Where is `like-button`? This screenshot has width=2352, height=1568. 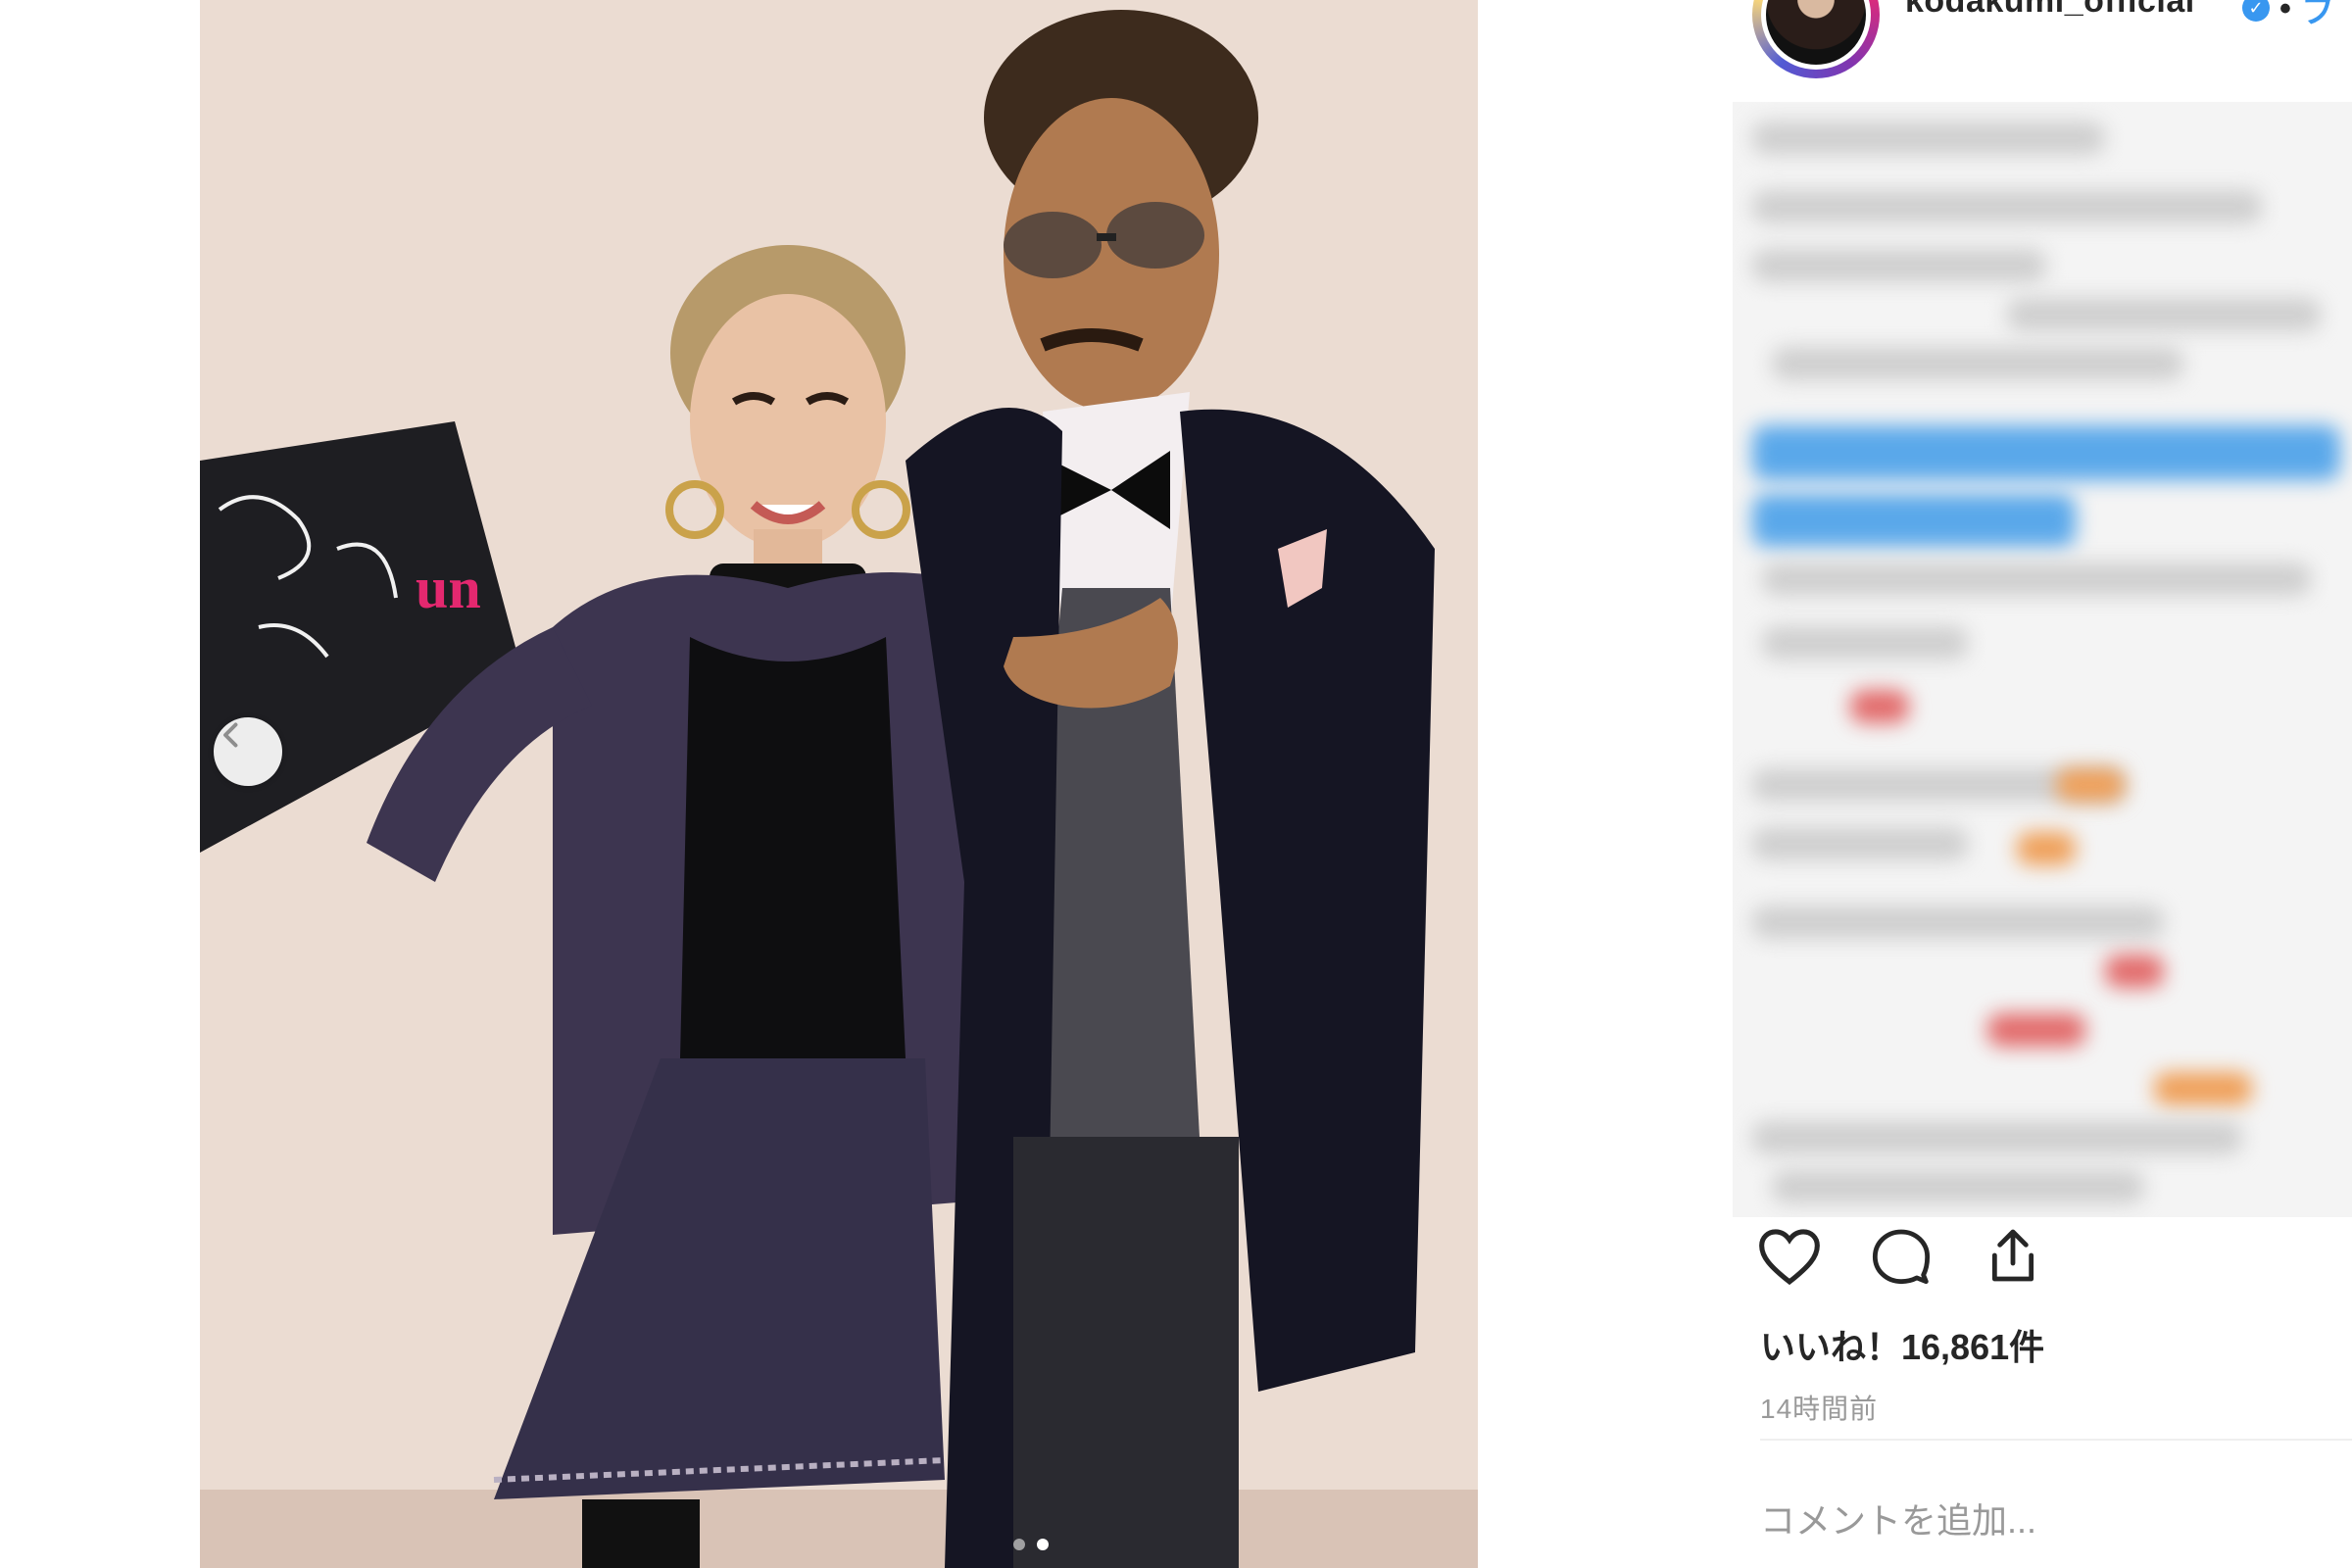
like-button is located at coordinates (1789, 1257).